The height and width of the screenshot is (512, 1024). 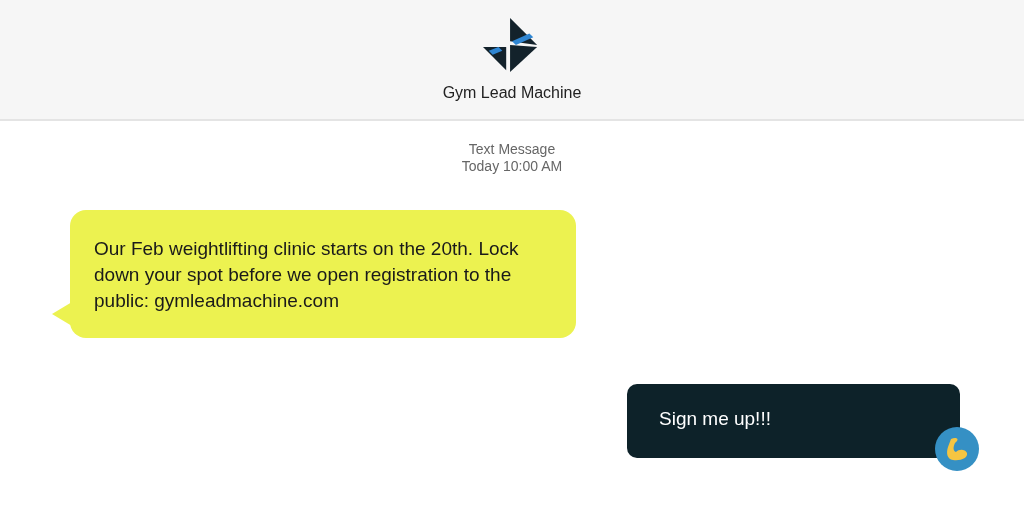 I want to click on flexed-arm-avatar-icon, so click(x=957, y=449).